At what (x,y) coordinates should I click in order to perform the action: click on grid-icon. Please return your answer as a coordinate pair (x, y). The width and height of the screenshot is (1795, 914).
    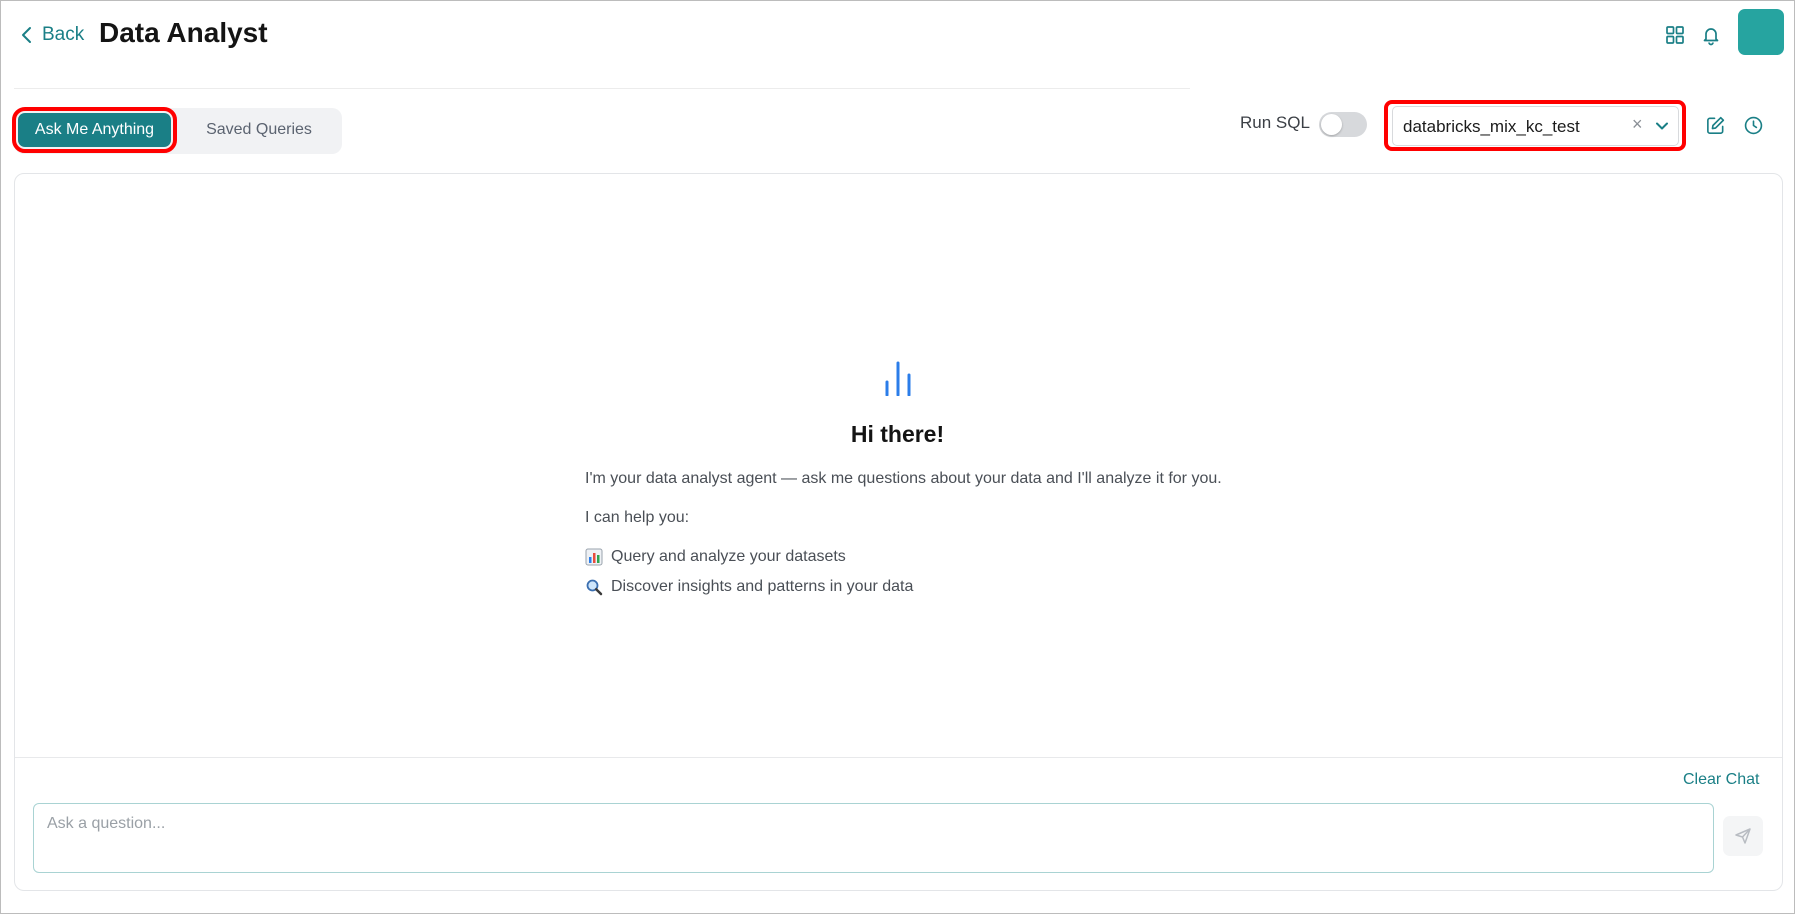
    Looking at the image, I should click on (1675, 35).